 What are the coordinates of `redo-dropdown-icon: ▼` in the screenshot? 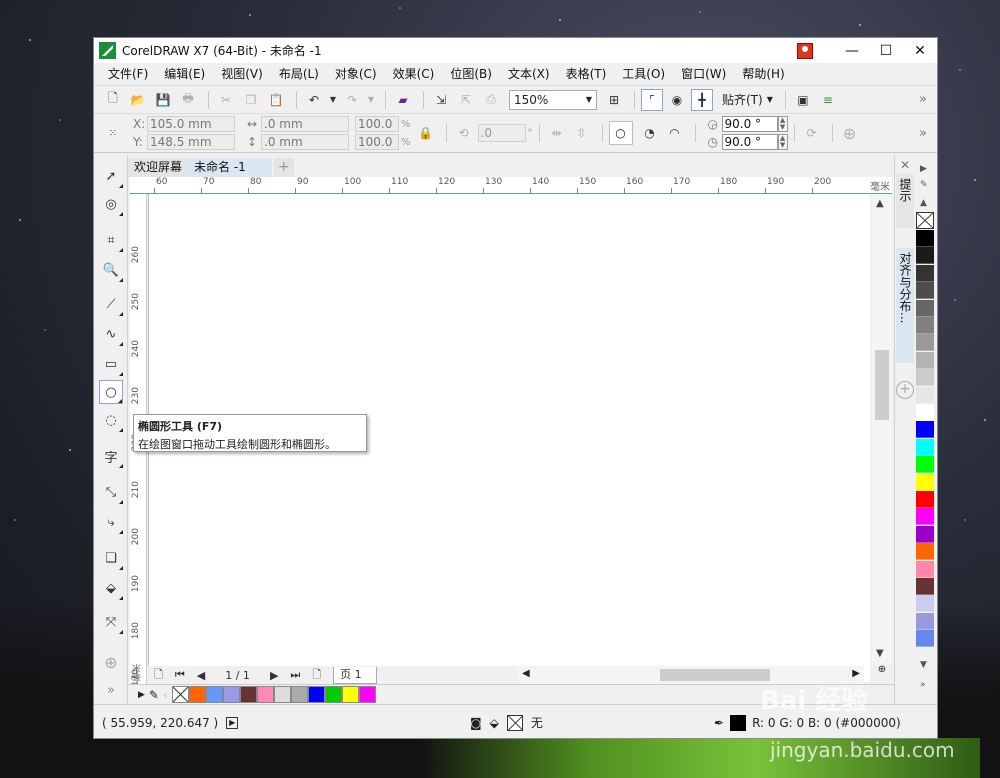 It's located at (371, 100).